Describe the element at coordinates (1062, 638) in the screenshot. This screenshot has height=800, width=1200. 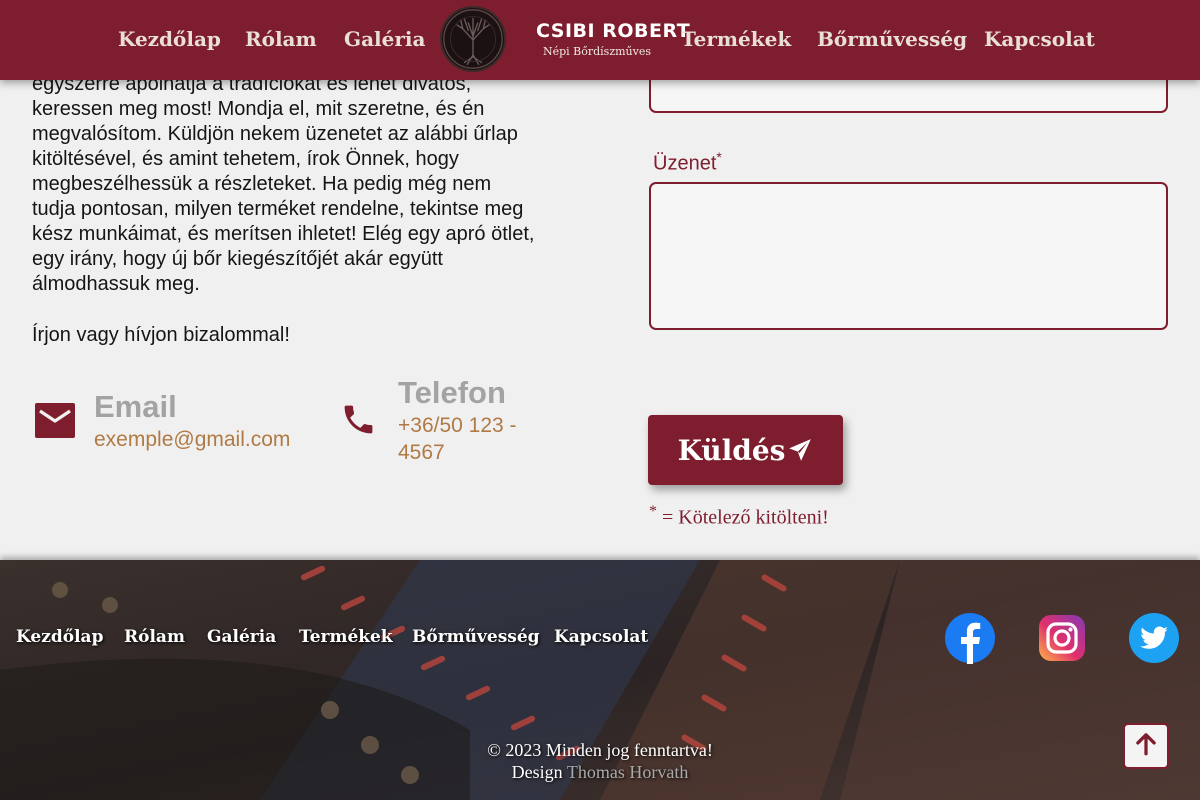
I see `instagram-icon` at that location.